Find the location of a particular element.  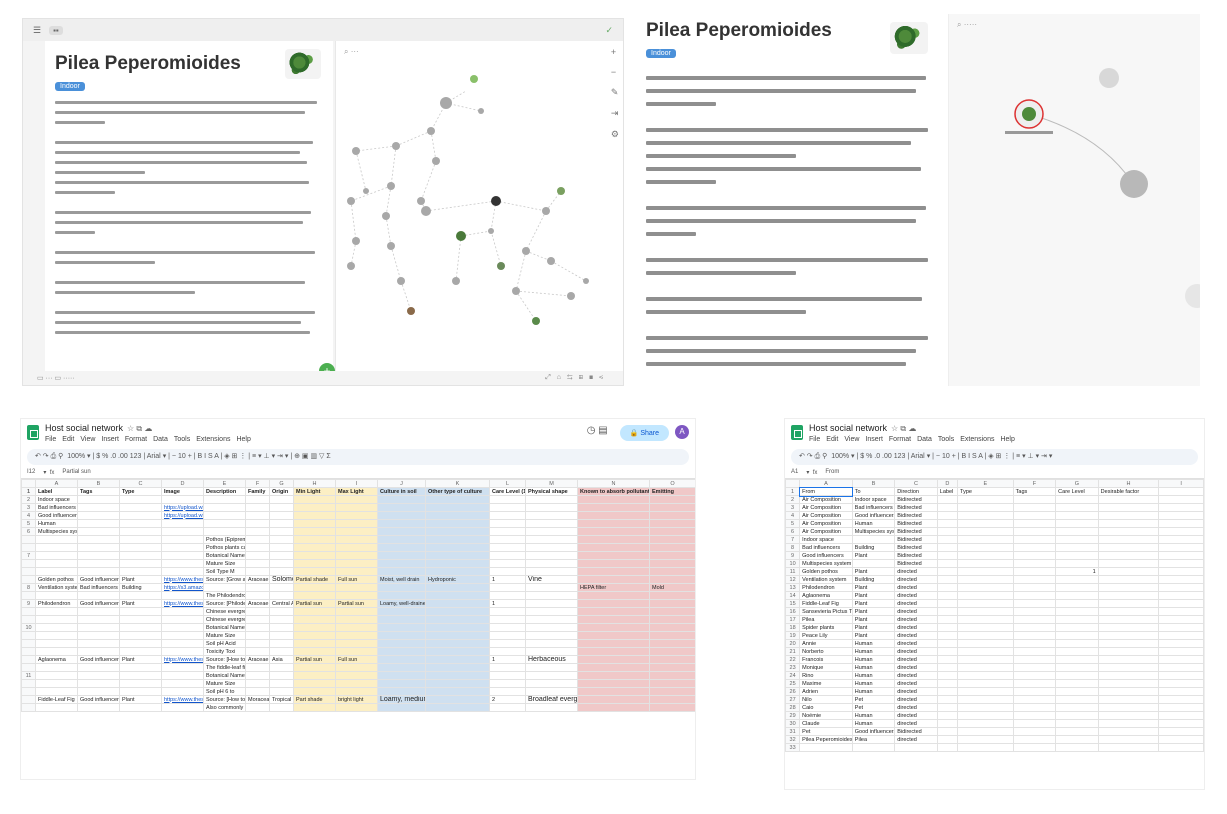

right-cell: Aglaonema is located at coordinates (826, 595).